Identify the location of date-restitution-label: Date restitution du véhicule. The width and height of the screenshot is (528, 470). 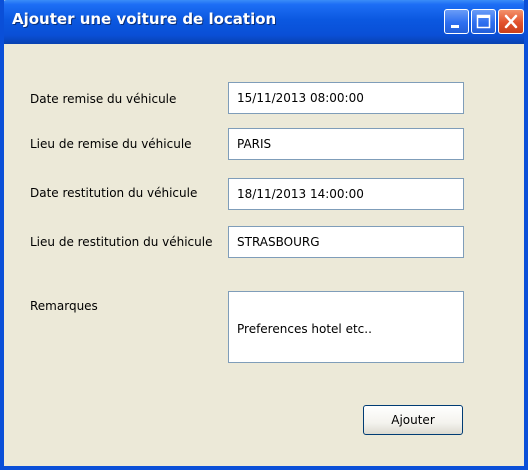
(114, 193).